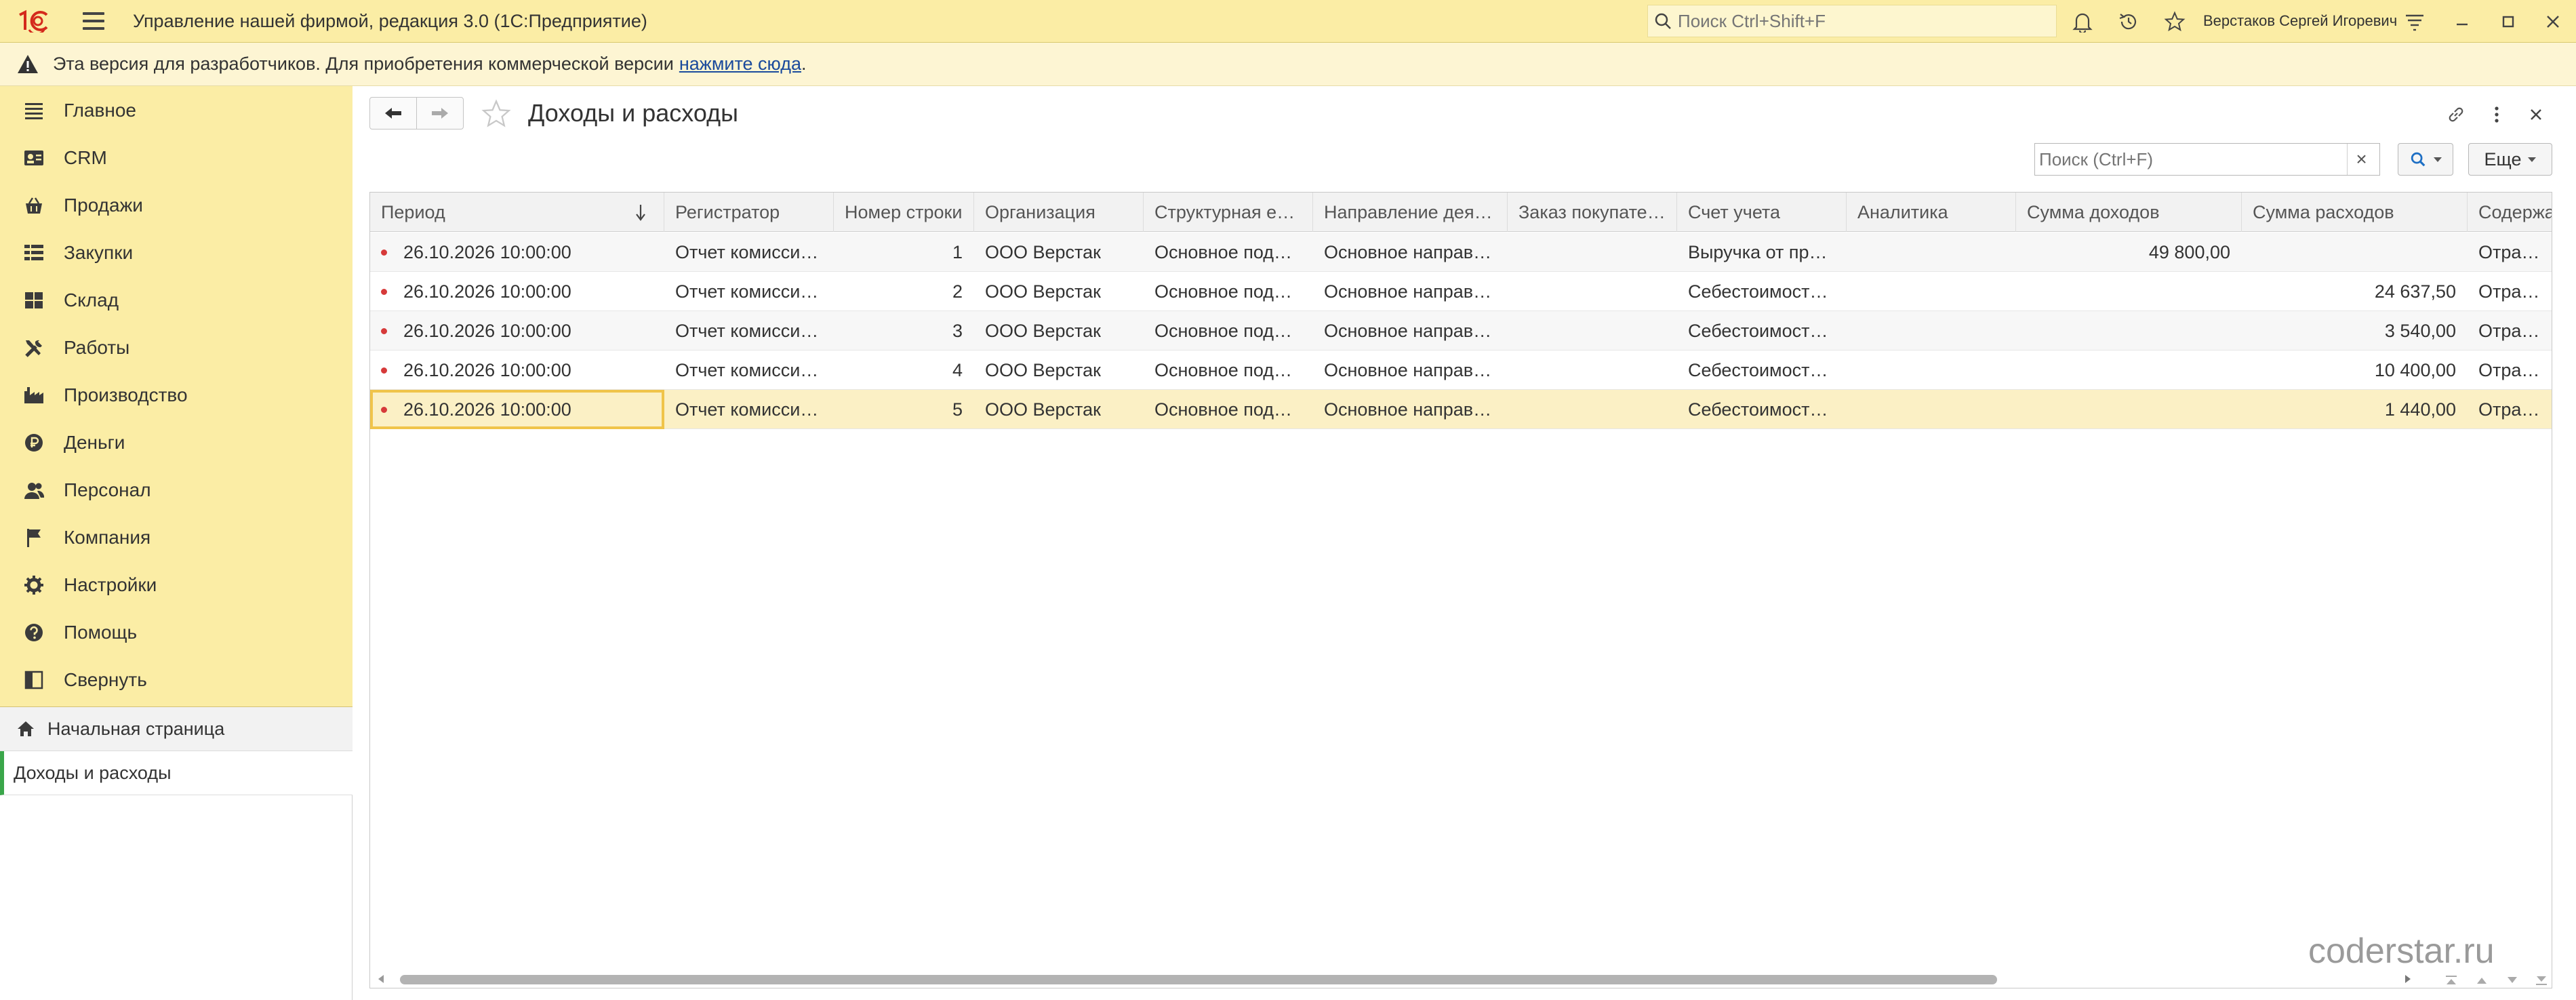 This screenshot has height=1000, width=2576. What do you see at coordinates (176, 396) in the screenshot?
I see `section-production: Производство` at bounding box center [176, 396].